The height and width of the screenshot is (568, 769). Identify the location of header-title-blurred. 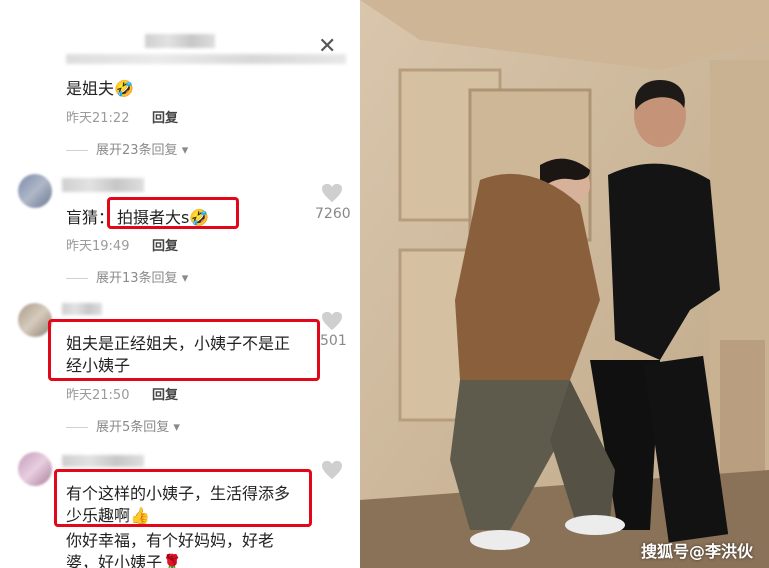
(180, 41).